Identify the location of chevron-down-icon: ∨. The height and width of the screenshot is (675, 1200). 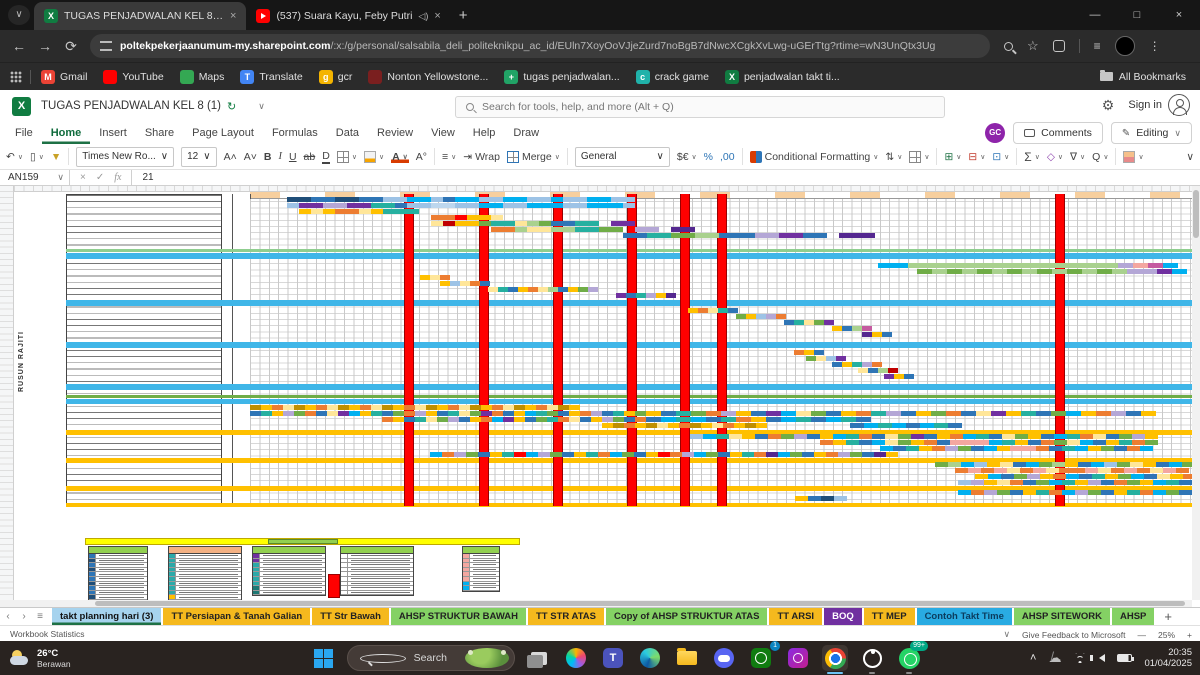
(1006, 634).